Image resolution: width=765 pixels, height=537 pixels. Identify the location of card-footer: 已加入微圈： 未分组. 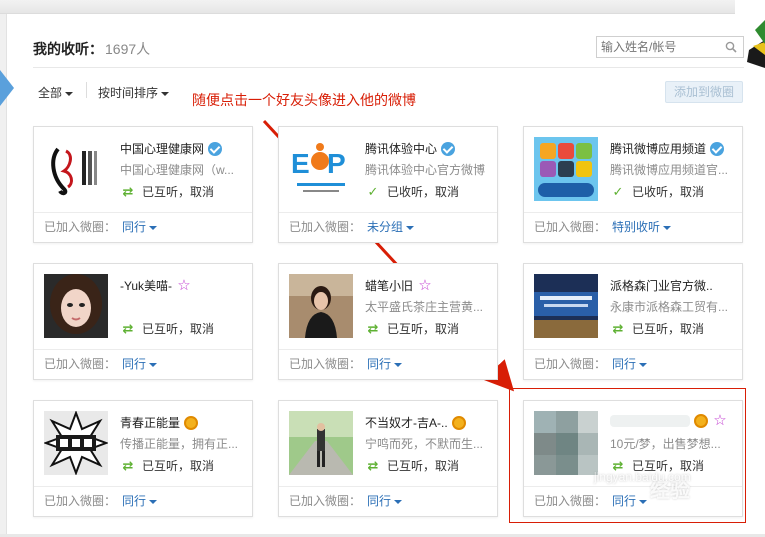
(388, 227).